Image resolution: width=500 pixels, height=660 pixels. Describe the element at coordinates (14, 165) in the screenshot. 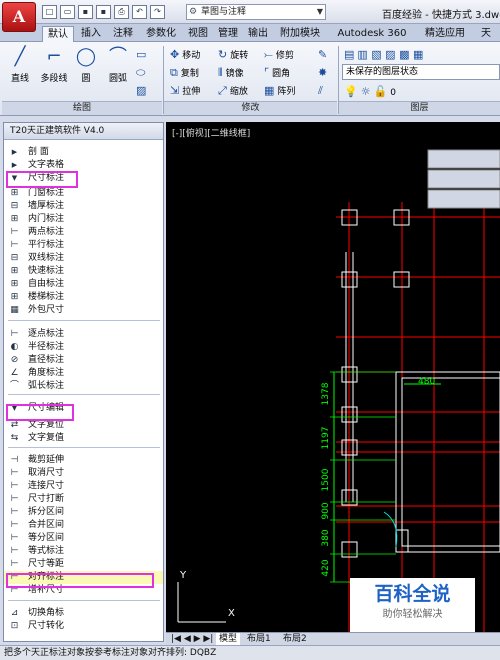

I see `chevron-right-icon: ▶` at that location.